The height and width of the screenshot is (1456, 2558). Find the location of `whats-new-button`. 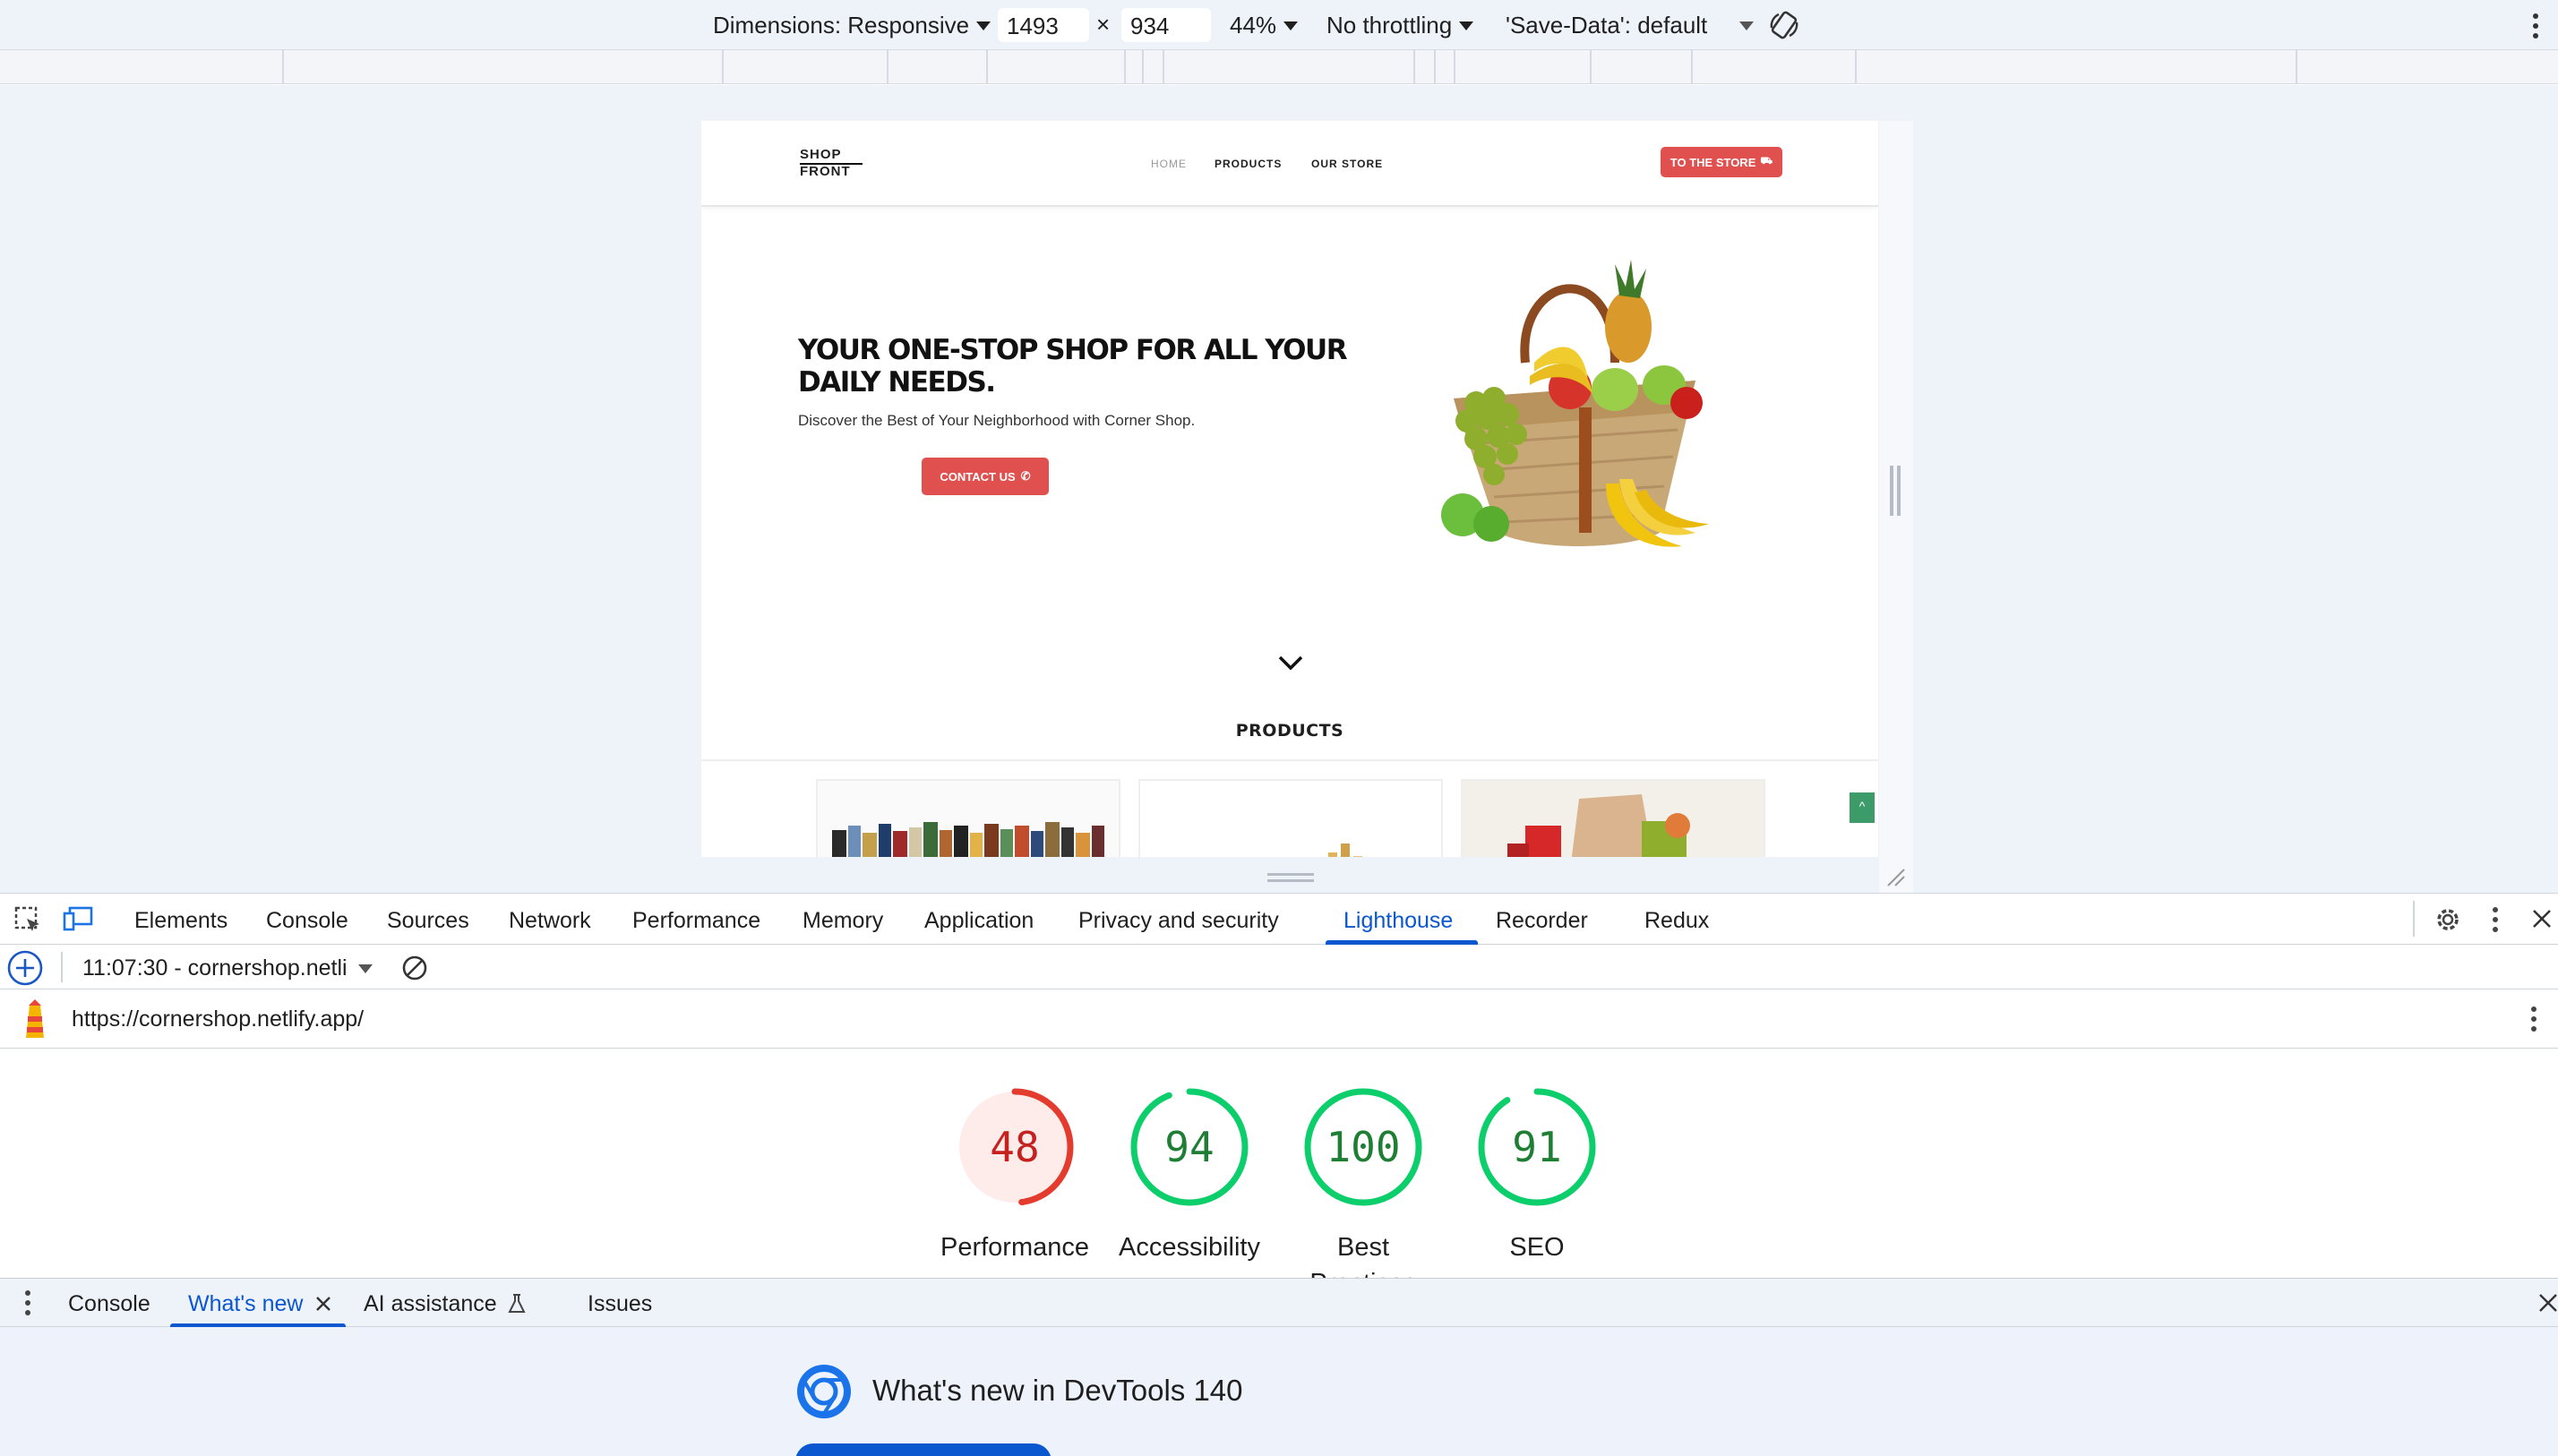

whats-new-button is located at coordinates (924, 1449).